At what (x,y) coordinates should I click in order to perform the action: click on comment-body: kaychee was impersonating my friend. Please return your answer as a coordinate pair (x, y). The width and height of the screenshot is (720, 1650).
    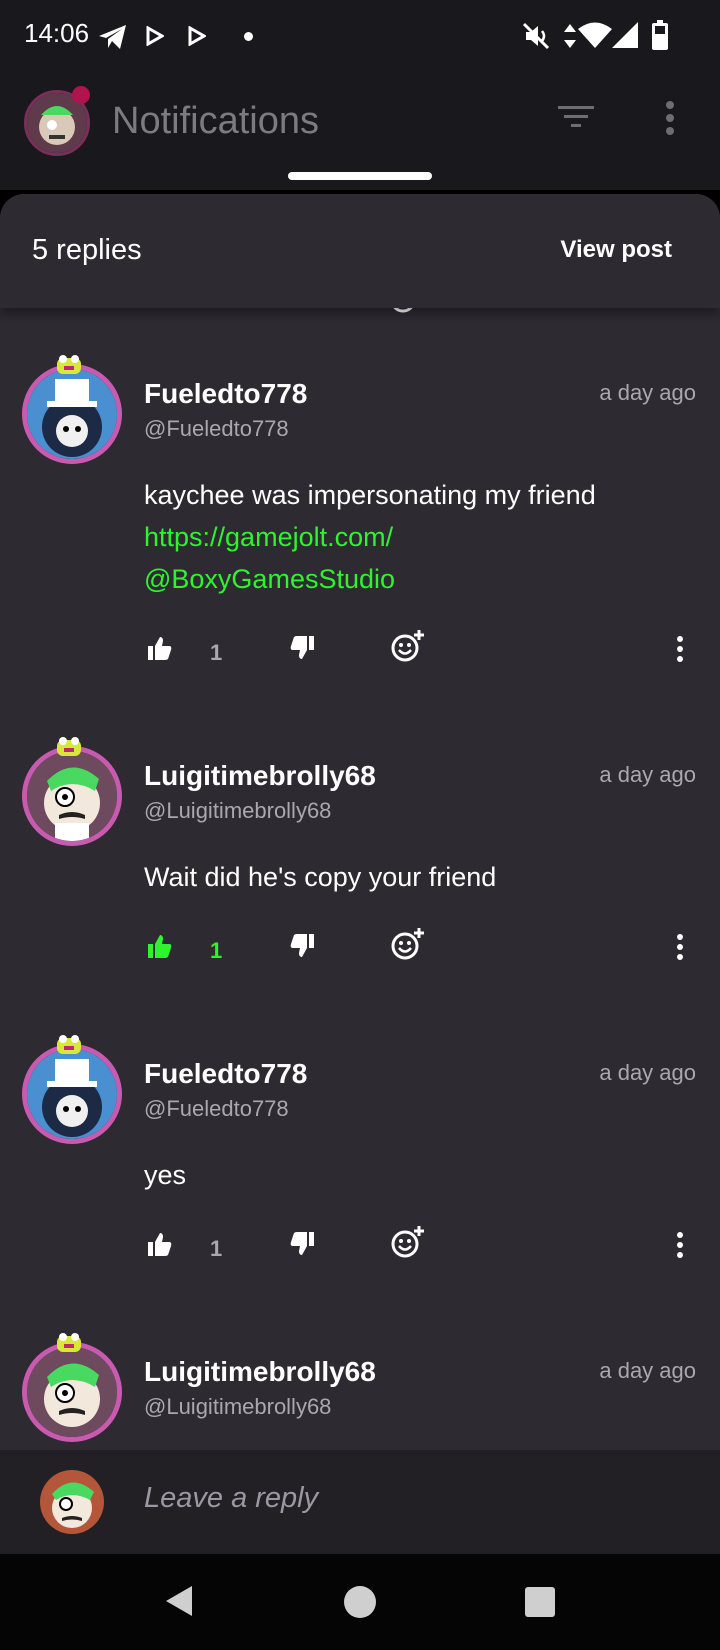
    Looking at the image, I should click on (370, 495).